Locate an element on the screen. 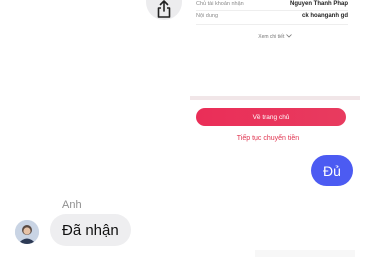 The image size is (374, 257). received-message-bubble: Đã nhận is located at coordinates (90, 230).